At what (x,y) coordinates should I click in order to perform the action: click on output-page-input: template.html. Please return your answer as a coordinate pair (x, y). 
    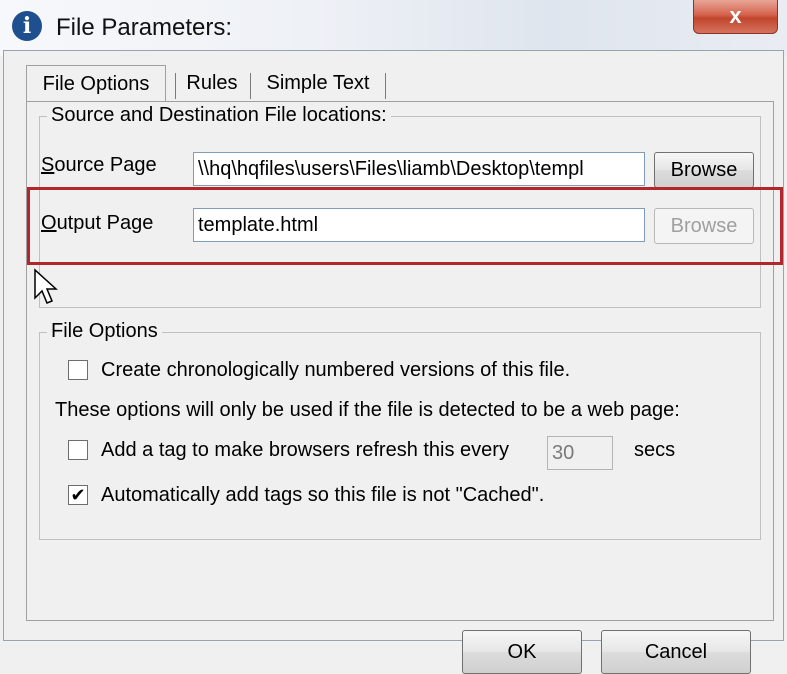
    Looking at the image, I should click on (419, 225).